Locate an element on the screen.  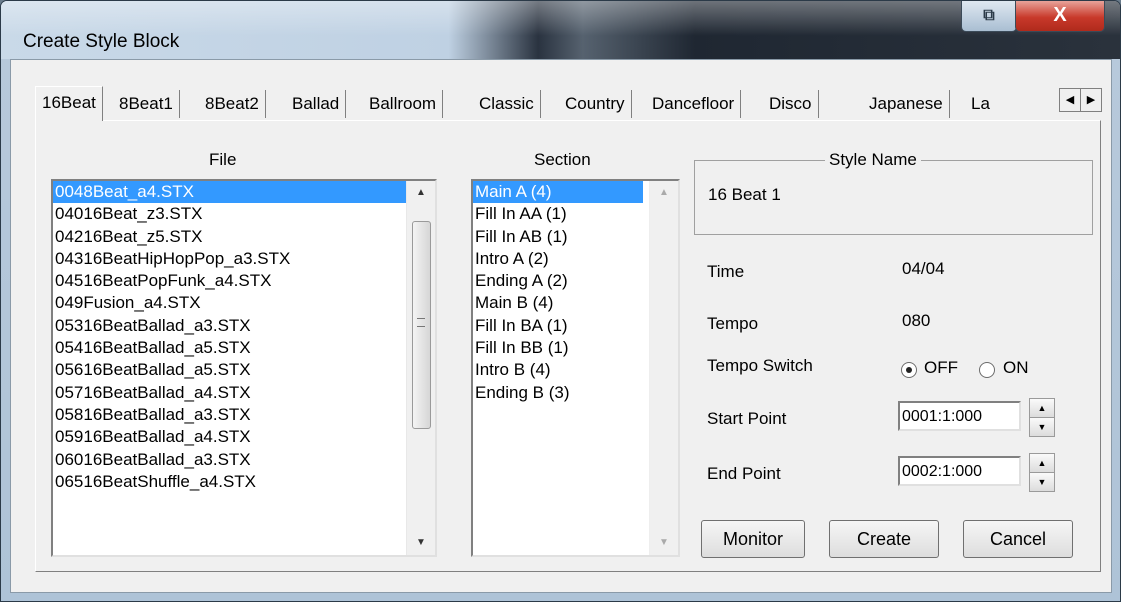
section-list-item: Main B (4) is located at coordinates (558, 303).